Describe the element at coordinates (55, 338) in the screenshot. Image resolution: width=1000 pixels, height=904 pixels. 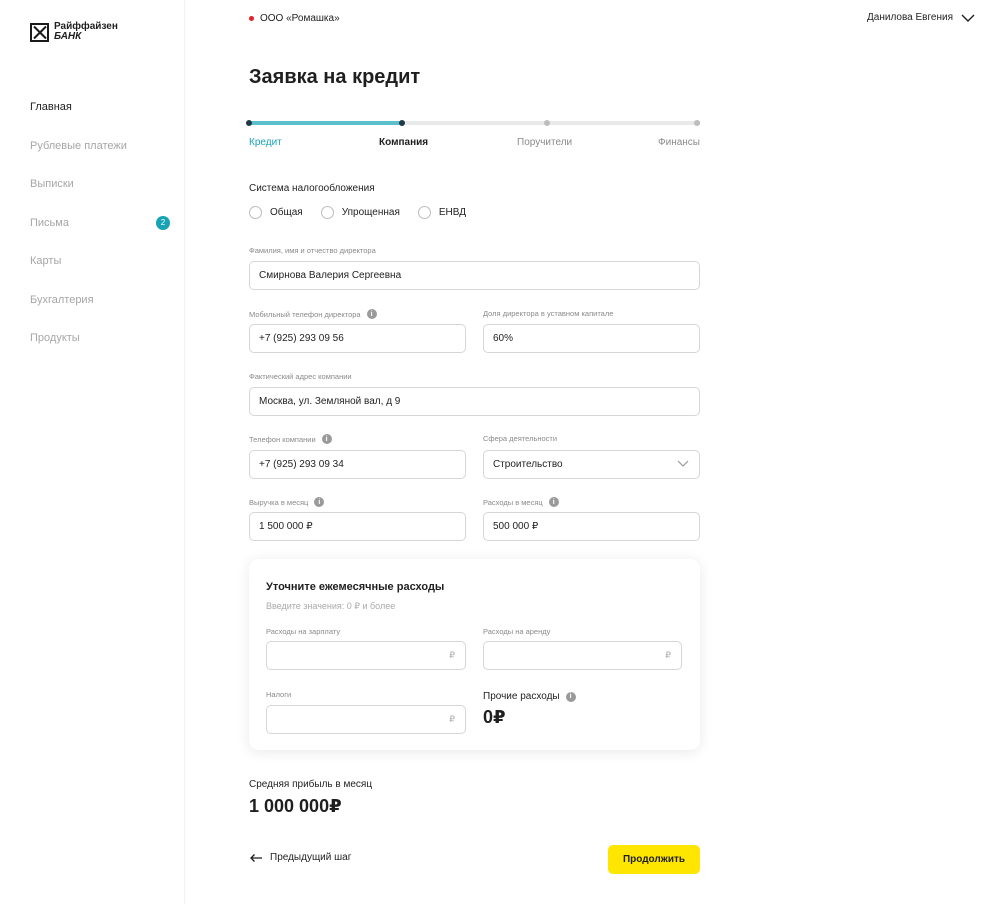
I see `sidebar-item-label: Продукты` at that location.